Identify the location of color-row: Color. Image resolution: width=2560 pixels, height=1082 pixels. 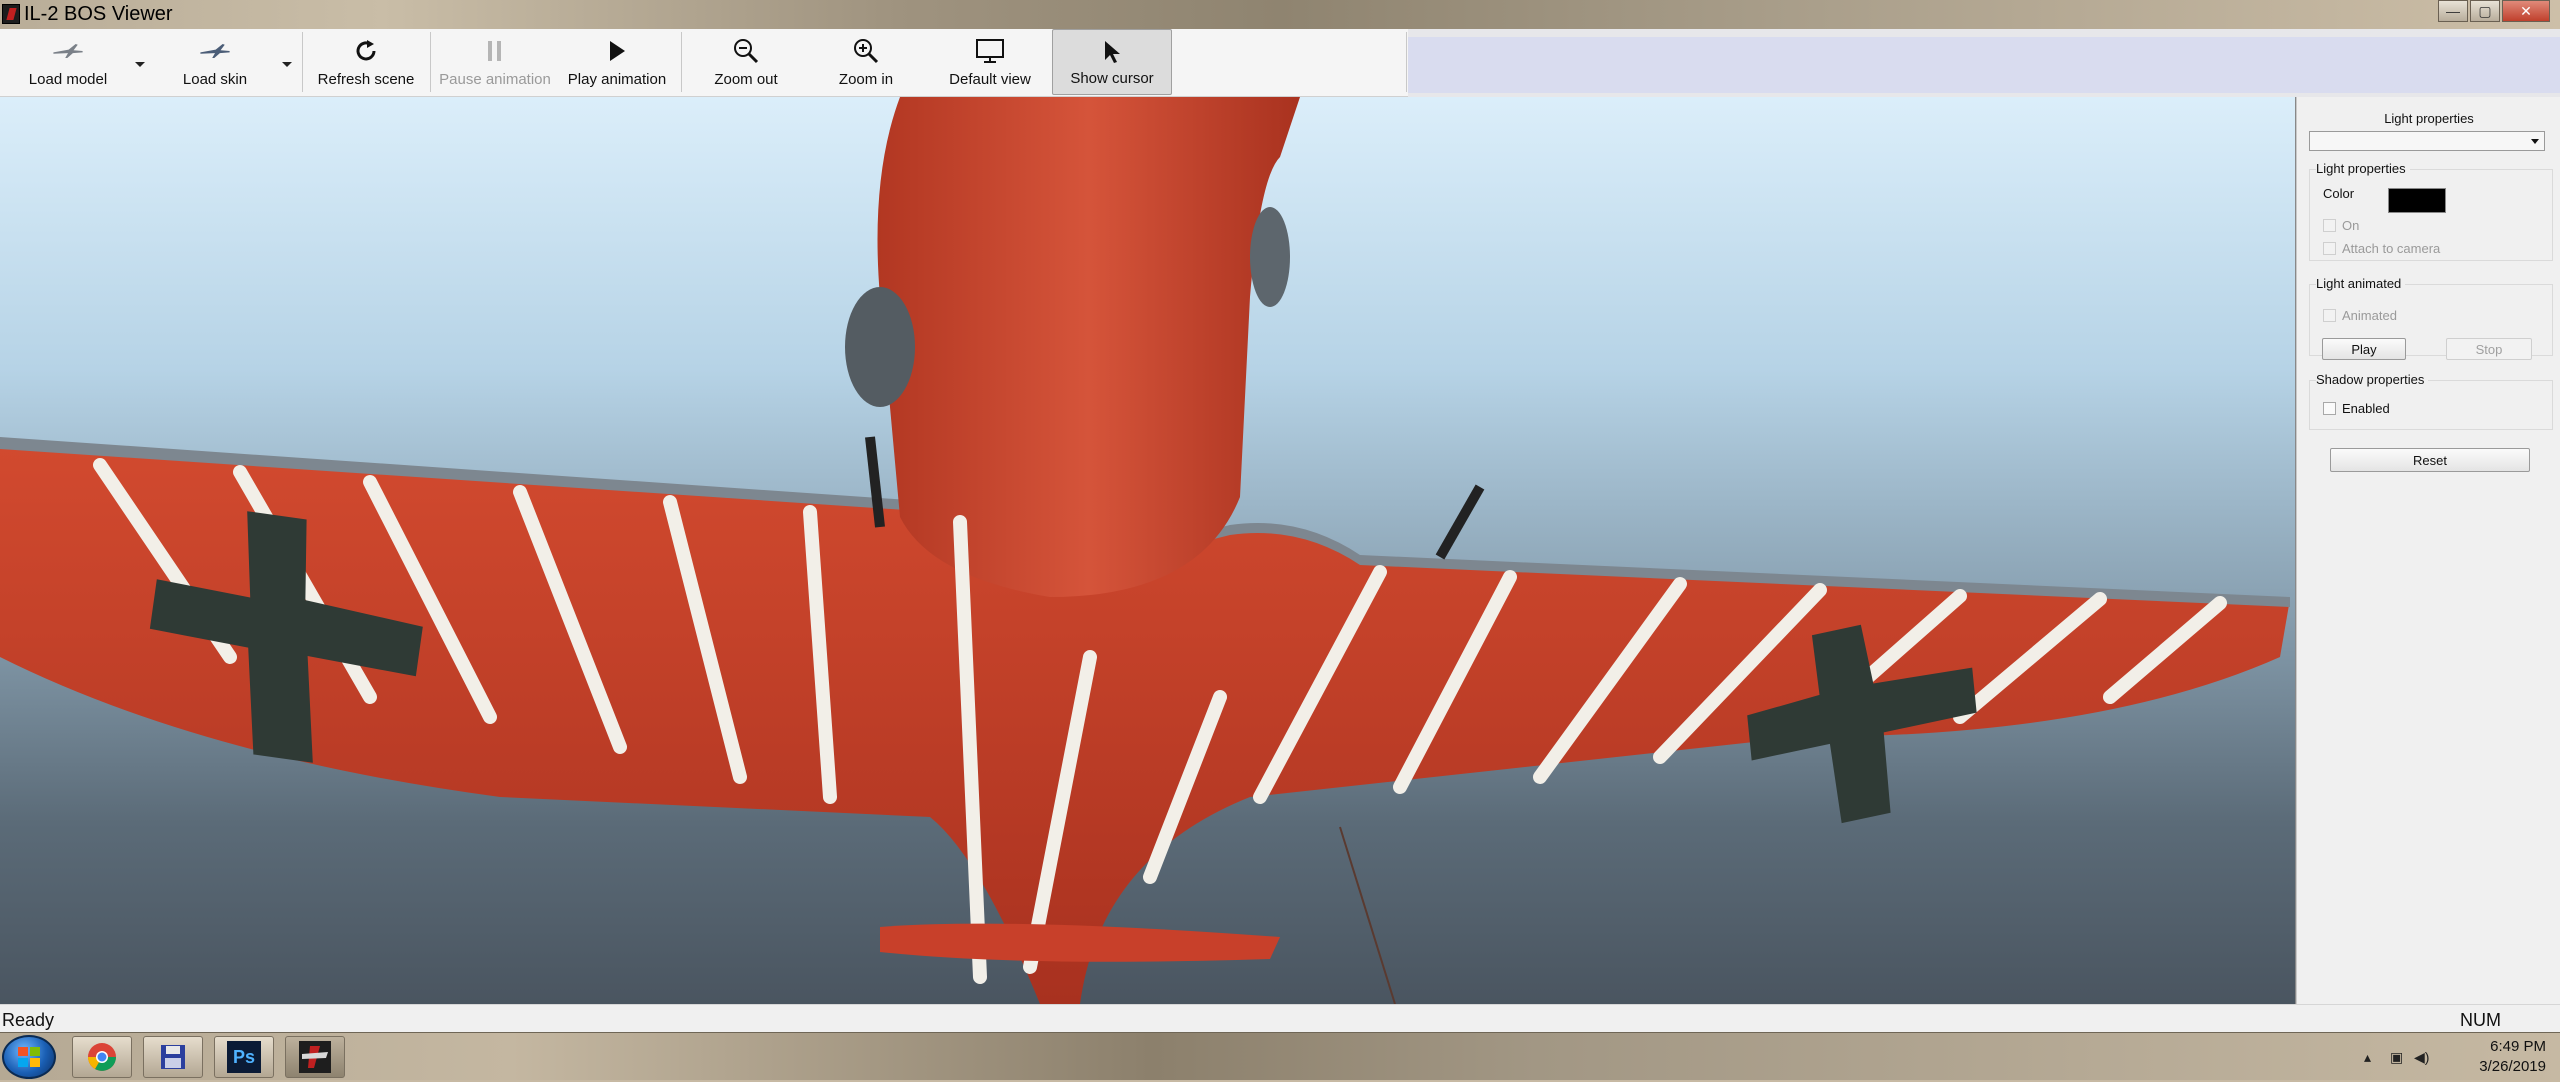
(2338, 193).